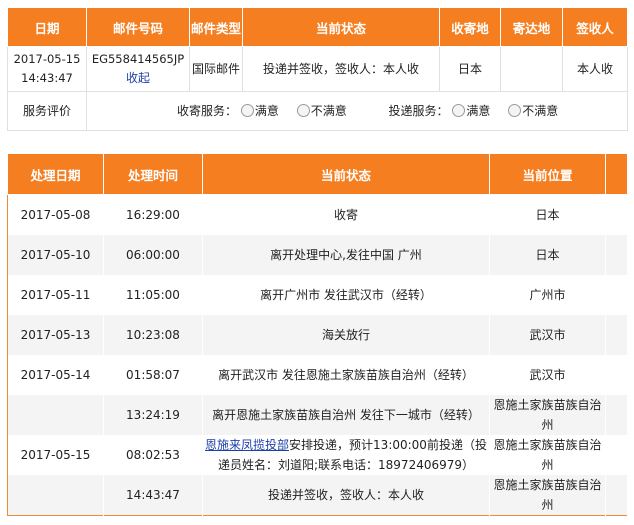 This screenshot has width=634, height=525. Describe the element at coordinates (616, 174) in the screenshot. I see `header-spacer` at that location.